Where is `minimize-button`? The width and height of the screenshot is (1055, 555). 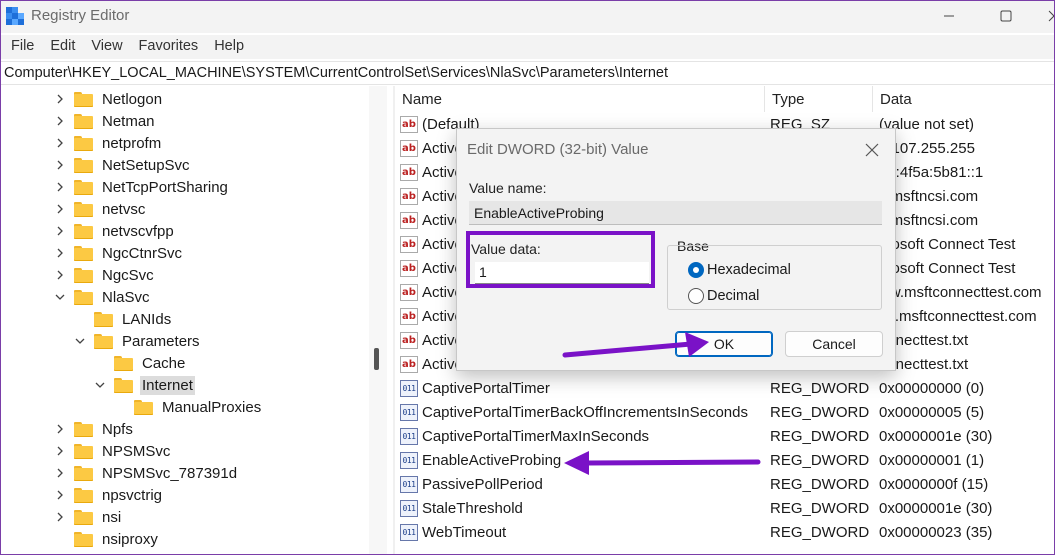
minimize-button is located at coordinates (949, 16).